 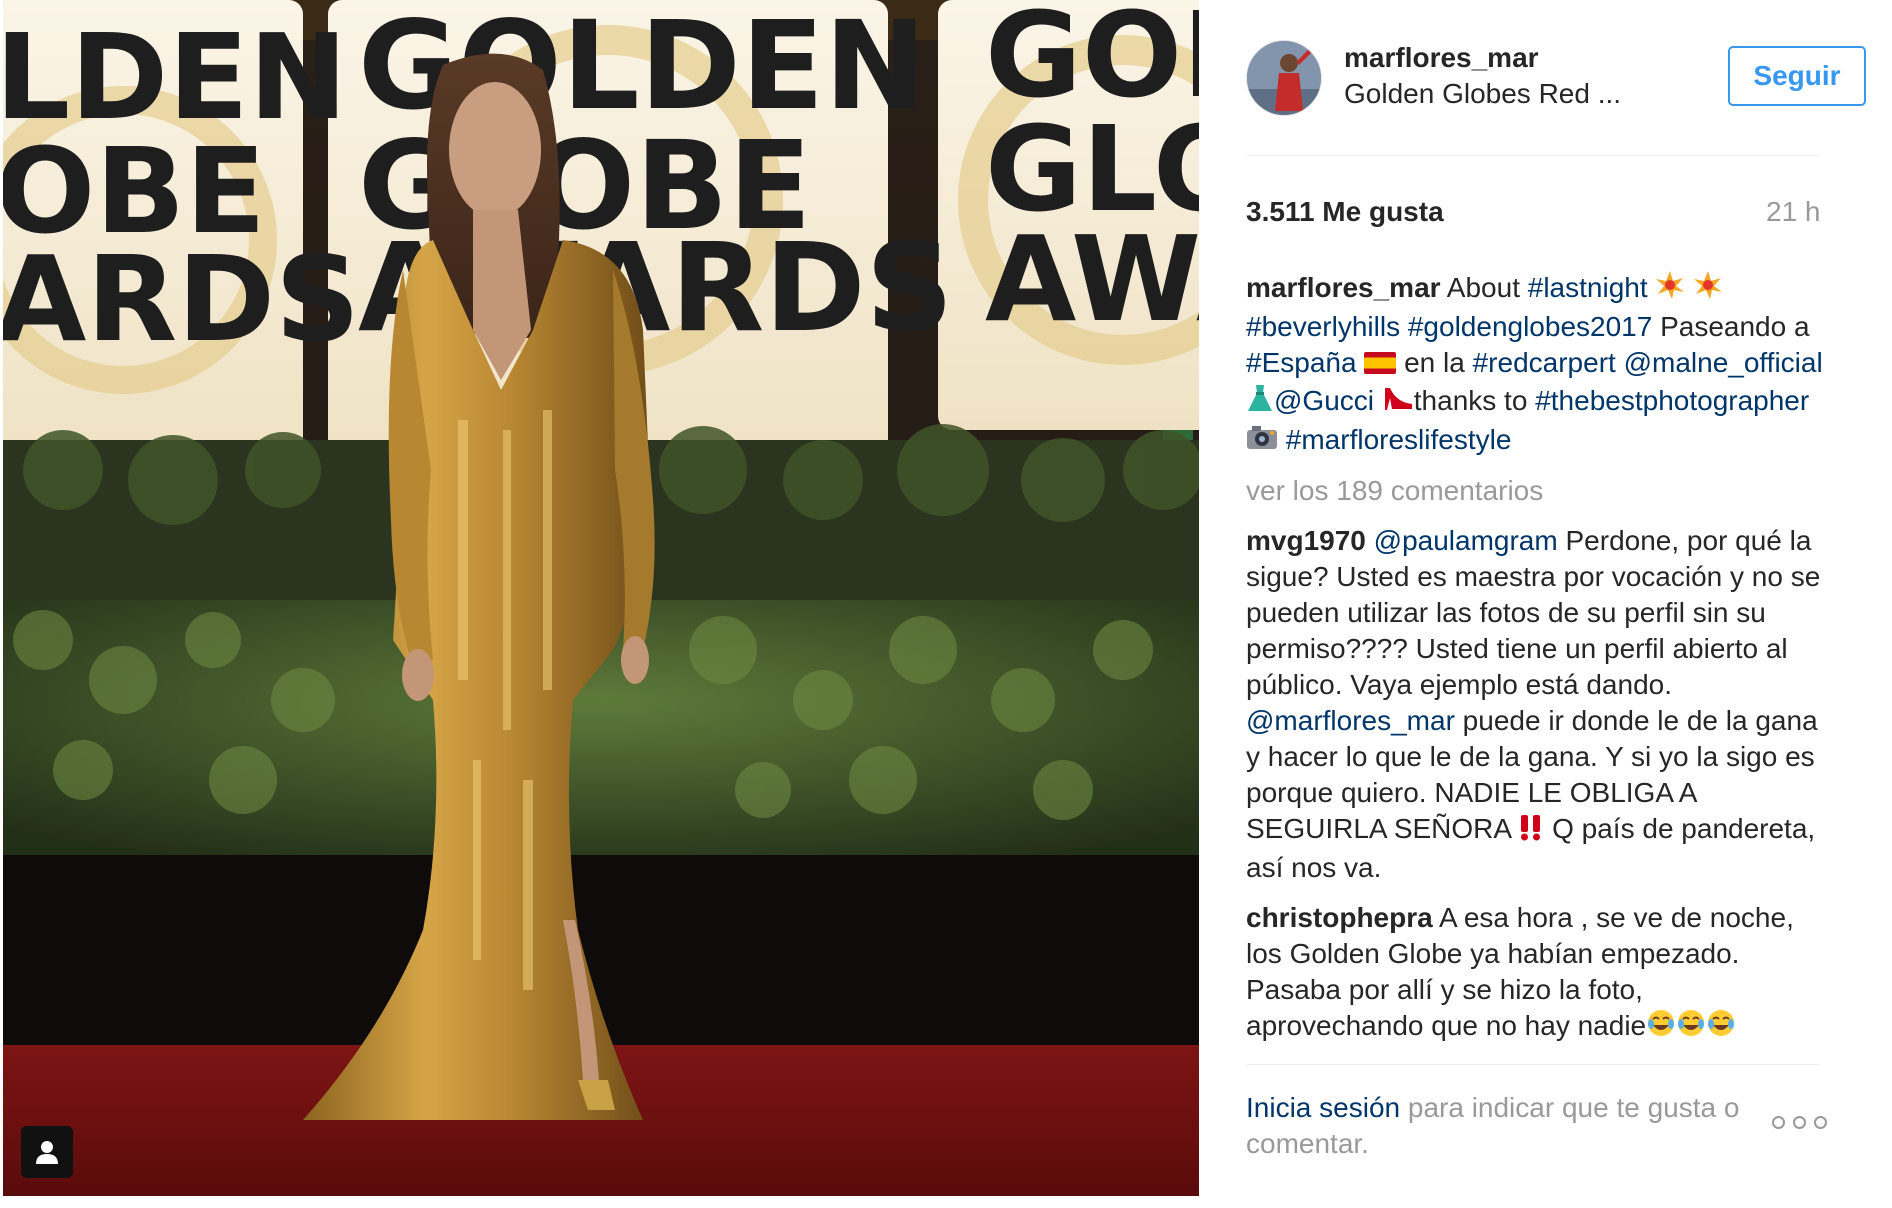 What do you see at coordinates (181, 299) in the screenshot?
I see `sign-left-line3: ARDS` at bounding box center [181, 299].